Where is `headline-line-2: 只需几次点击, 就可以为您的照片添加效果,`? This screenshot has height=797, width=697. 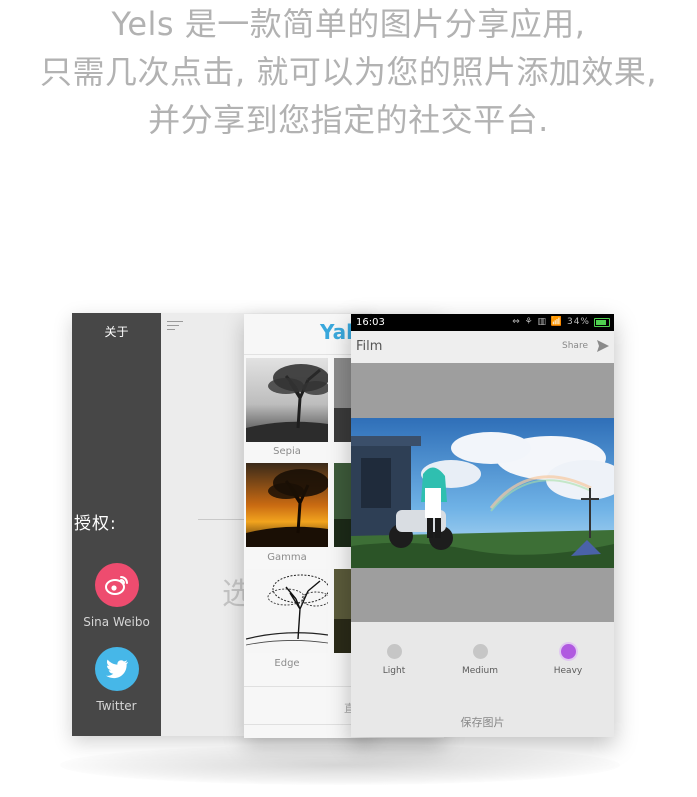
headline-line-2: 只需几次点击, 就可以为您的照片添加效果, is located at coordinates (348, 72).